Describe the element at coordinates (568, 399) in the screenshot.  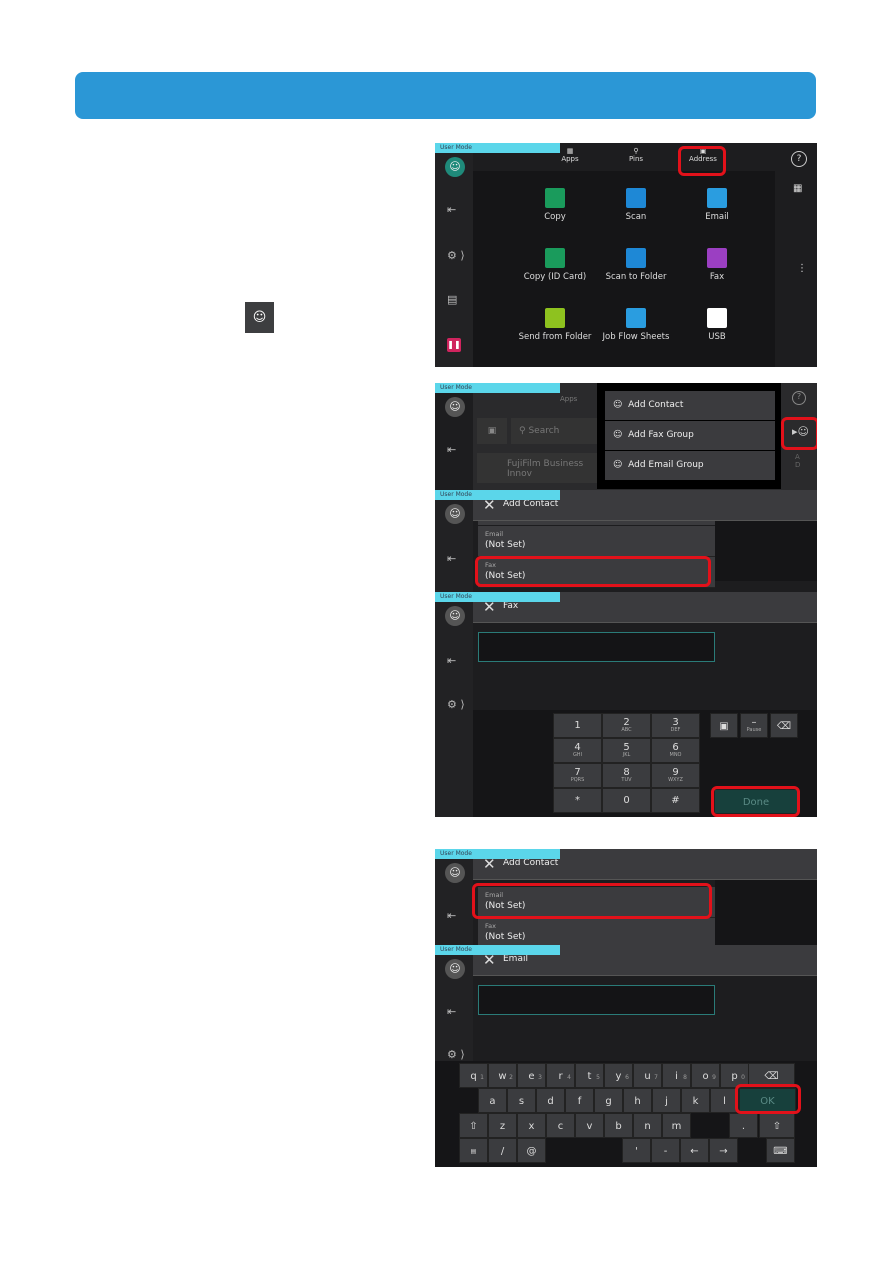
I see `tab-apps: Apps` at that location.